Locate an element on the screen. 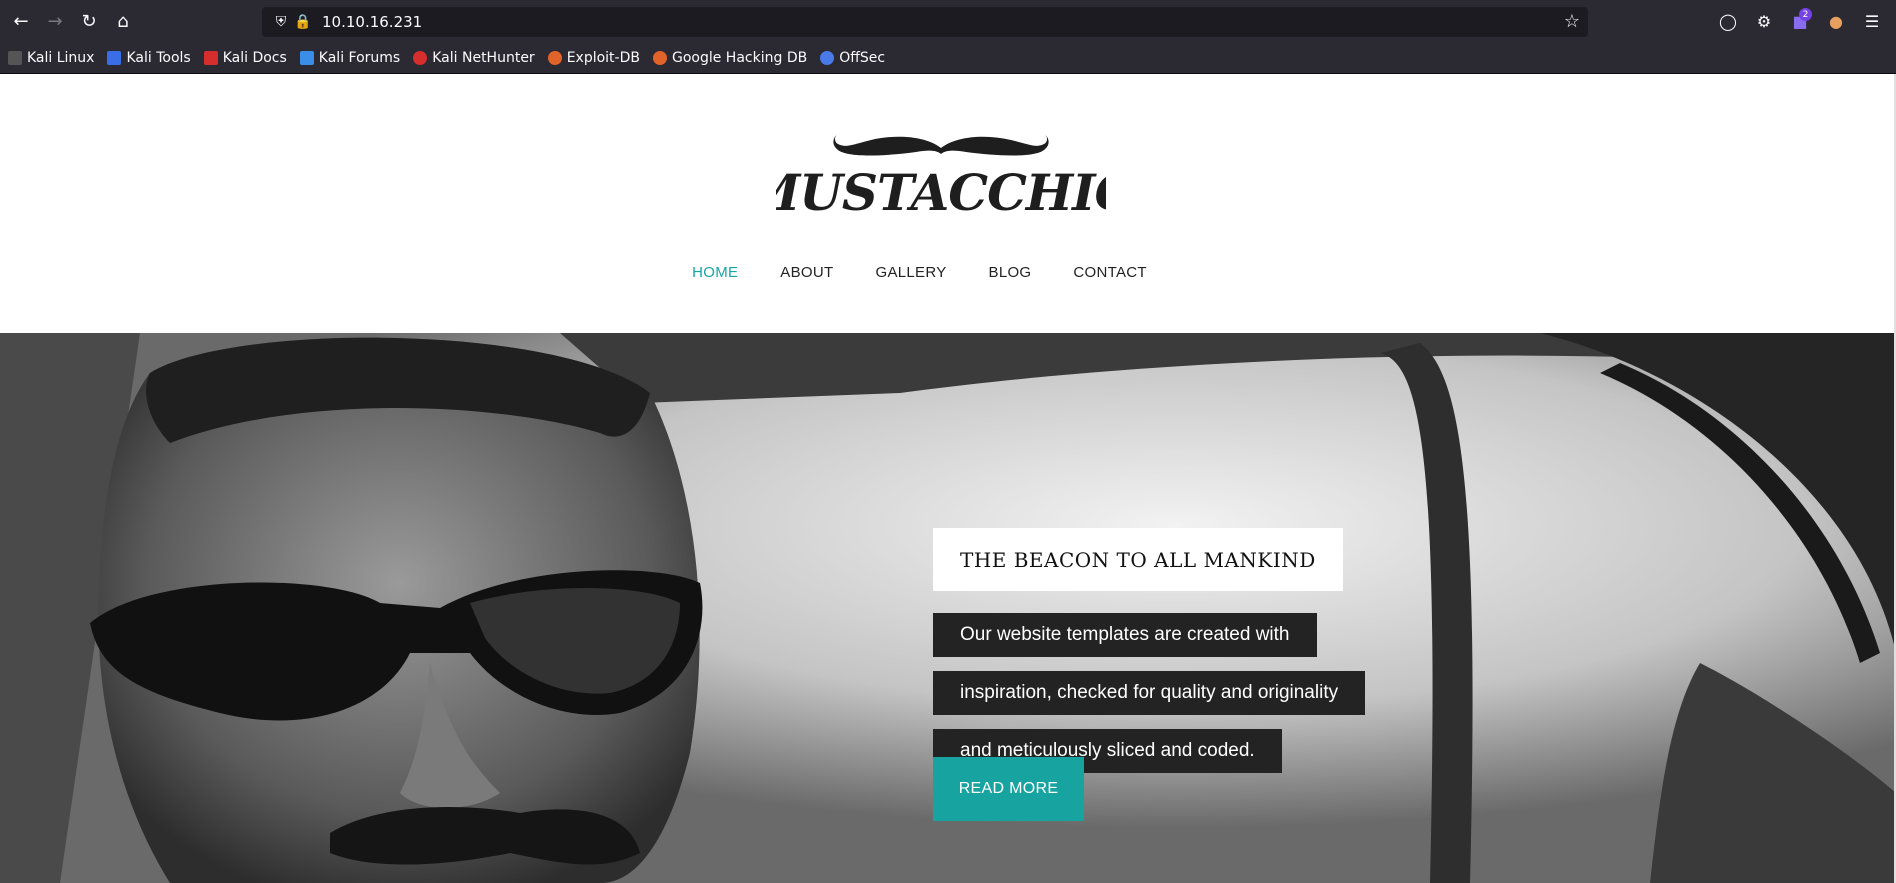  extension-badge-icon: ■ 2 is located at coordinates (1800, 21).